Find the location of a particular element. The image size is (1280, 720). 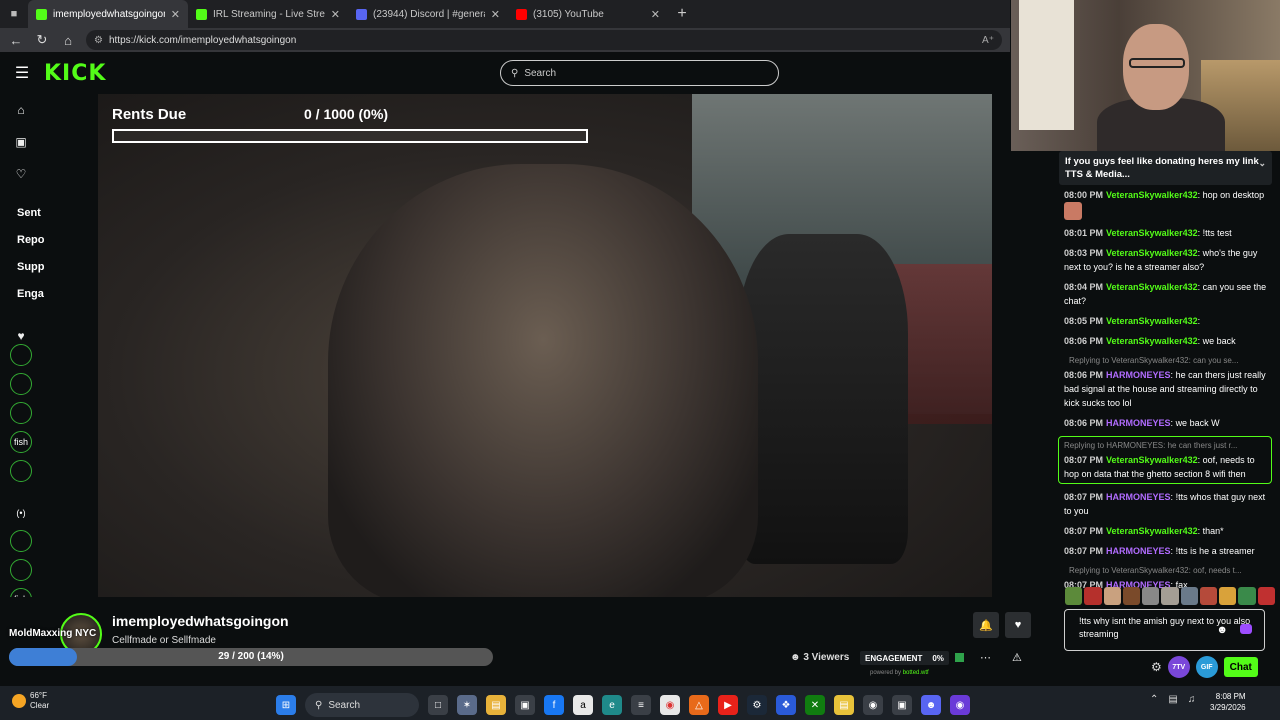

network-icon: ▤ is located at coordinates (1172, 699).